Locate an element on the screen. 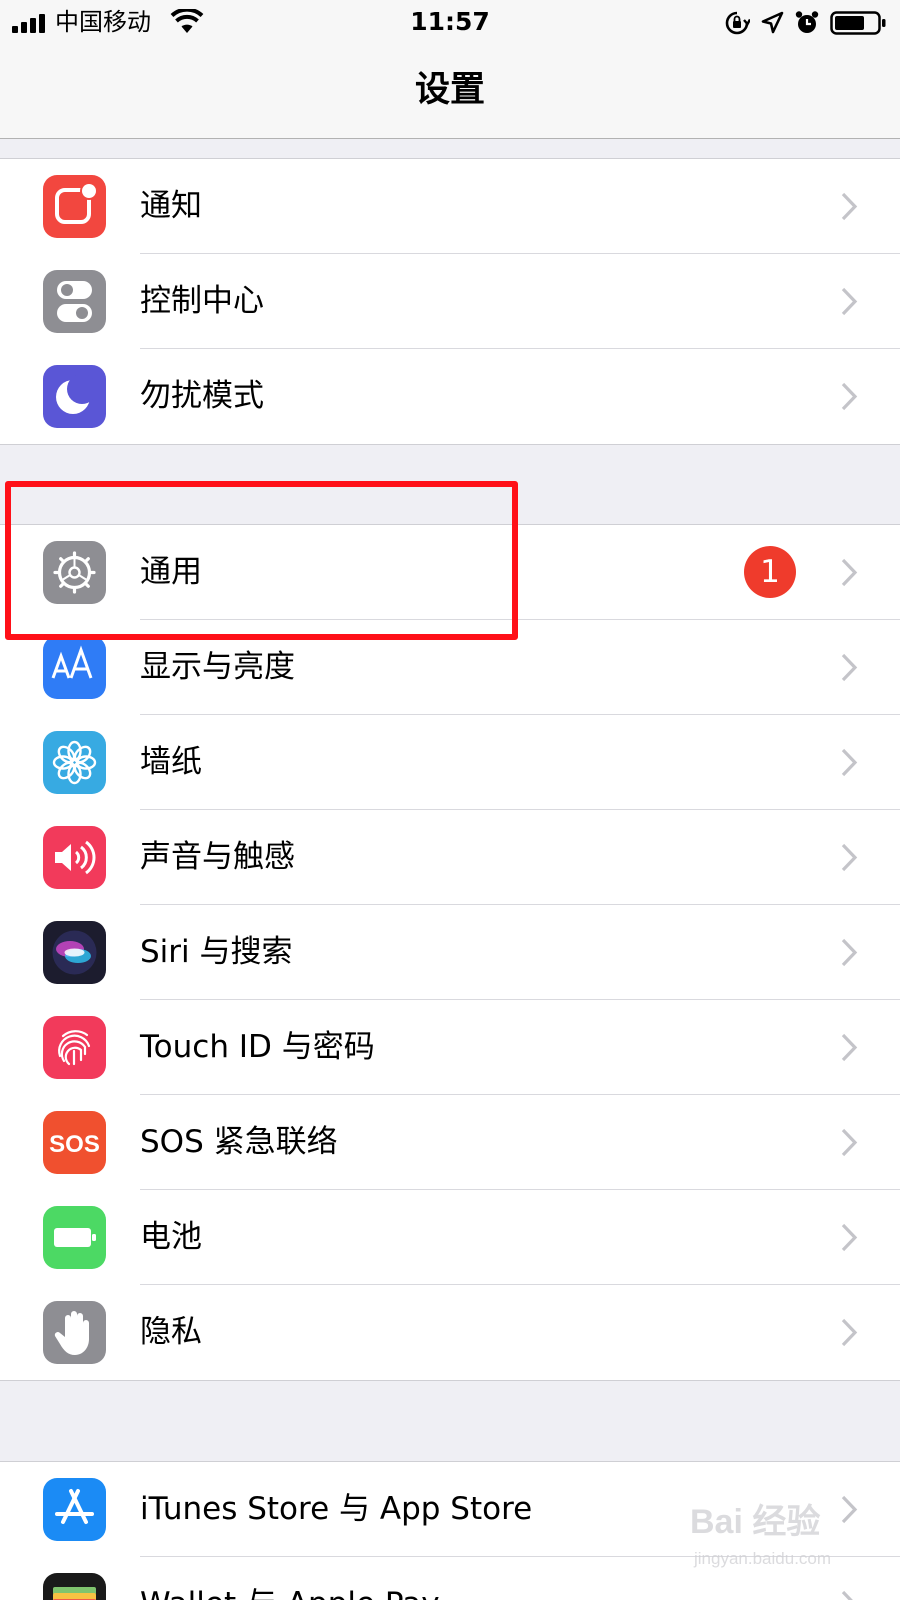 The height and width of the screenshot is (1600, 900). siri-icon is located at coordinates (74, 952).